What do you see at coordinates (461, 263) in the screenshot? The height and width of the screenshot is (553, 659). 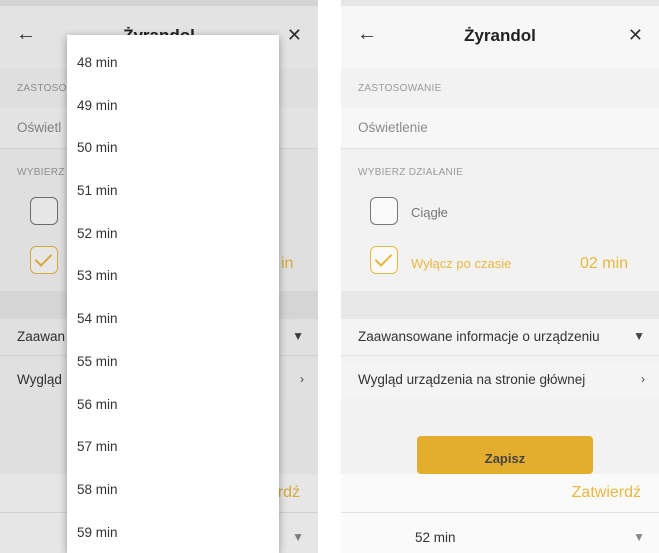 I see `option-turn-off-after-time-label: Wyłącz po czasie` at bounding box center [461, 263].